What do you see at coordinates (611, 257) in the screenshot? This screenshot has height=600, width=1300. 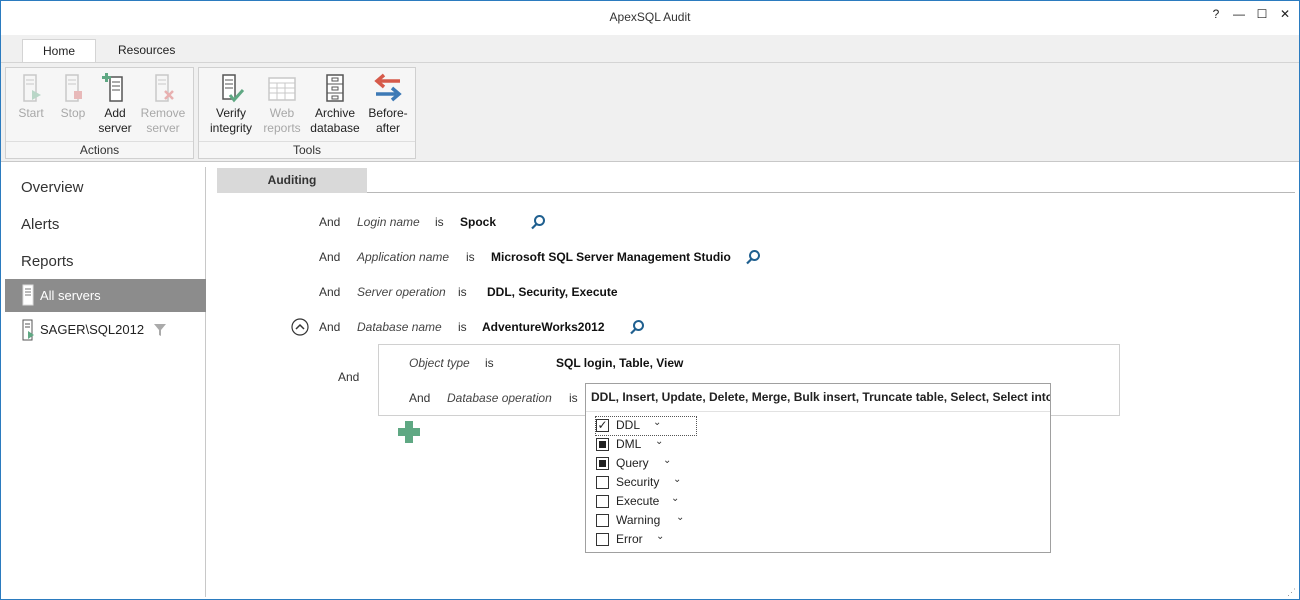 I see `condition-value: Microsoft SQL Server Management Studio` at bounding box center [611, 257].